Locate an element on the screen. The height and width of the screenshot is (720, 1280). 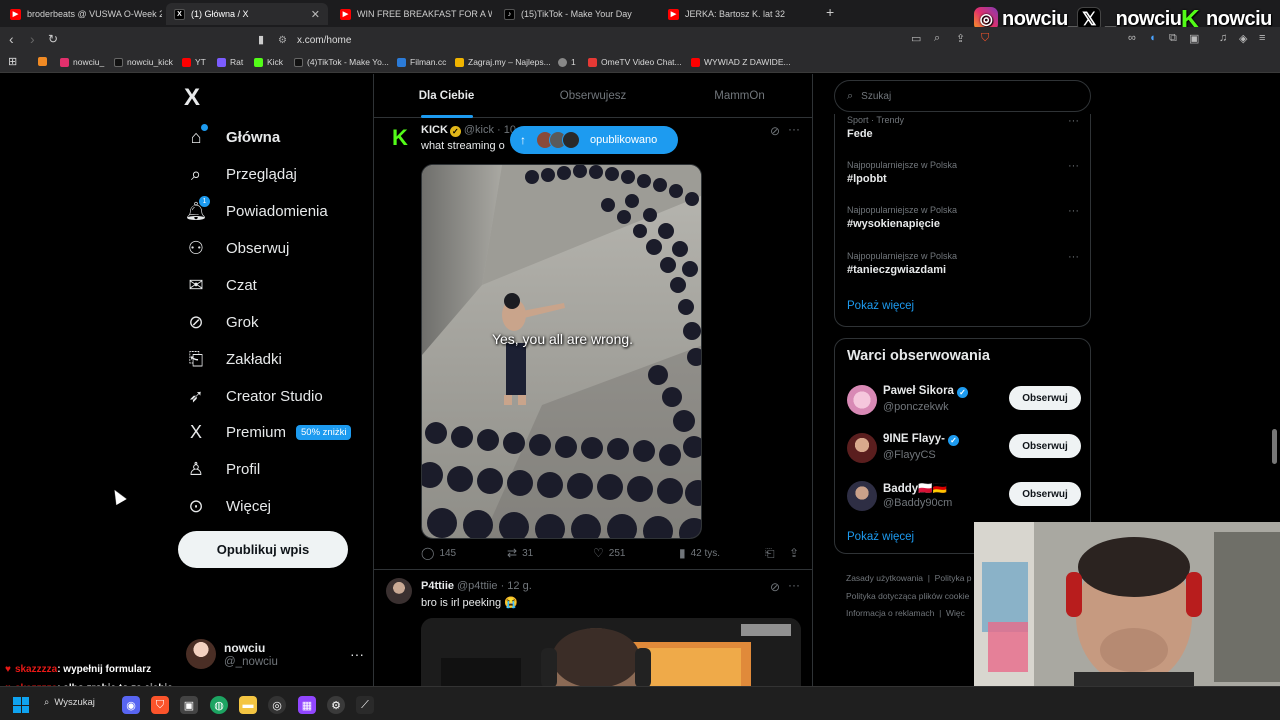
nav-notifications: 🔔︎ 1 Powiadomienia is located at coordinates (256, 210).